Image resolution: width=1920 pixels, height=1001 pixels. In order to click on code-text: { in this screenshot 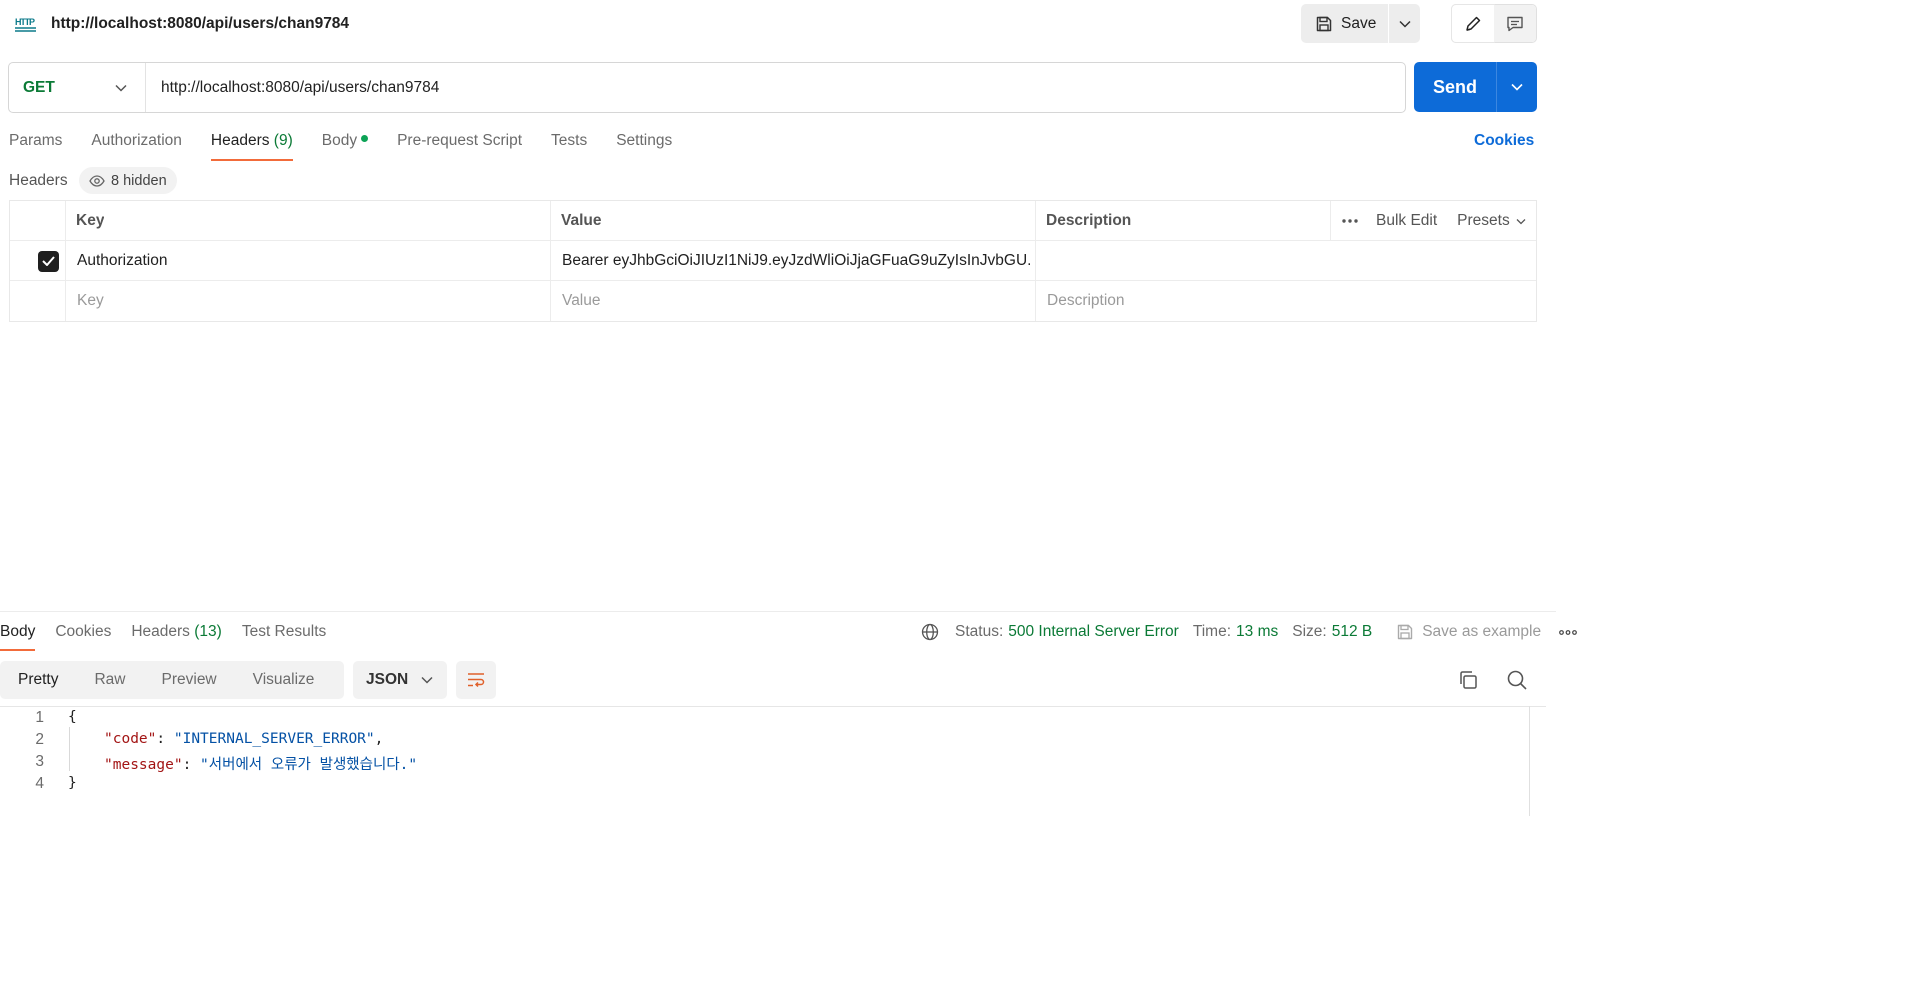, I will do `click(72, 717)`.